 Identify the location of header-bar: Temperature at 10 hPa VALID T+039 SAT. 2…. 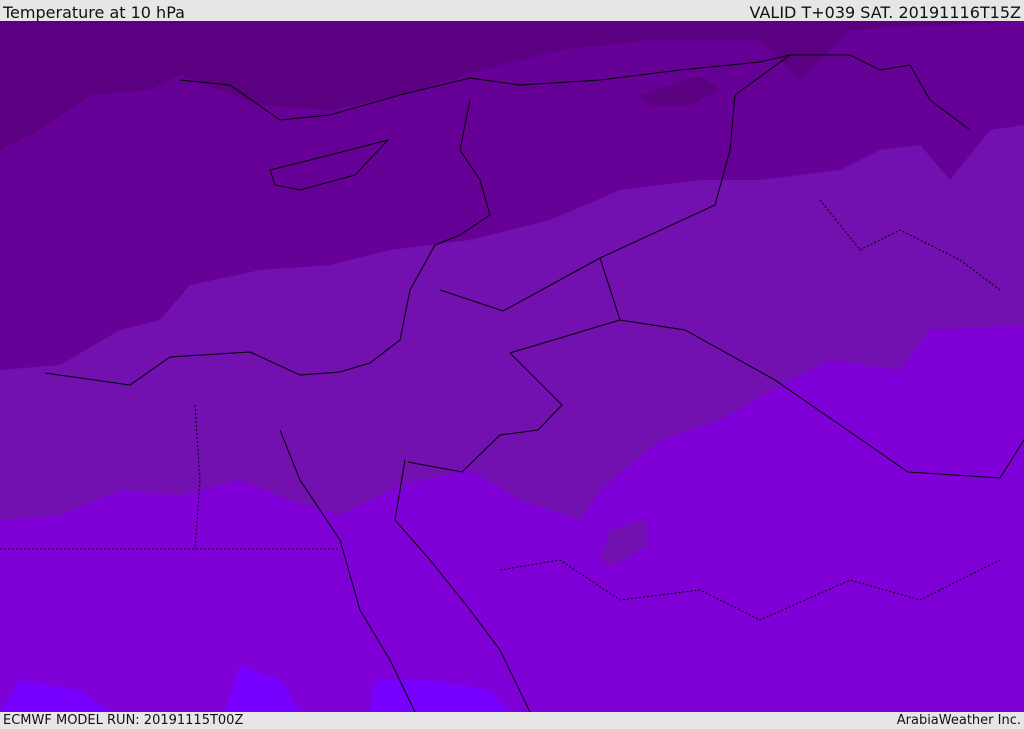
(512, 10).